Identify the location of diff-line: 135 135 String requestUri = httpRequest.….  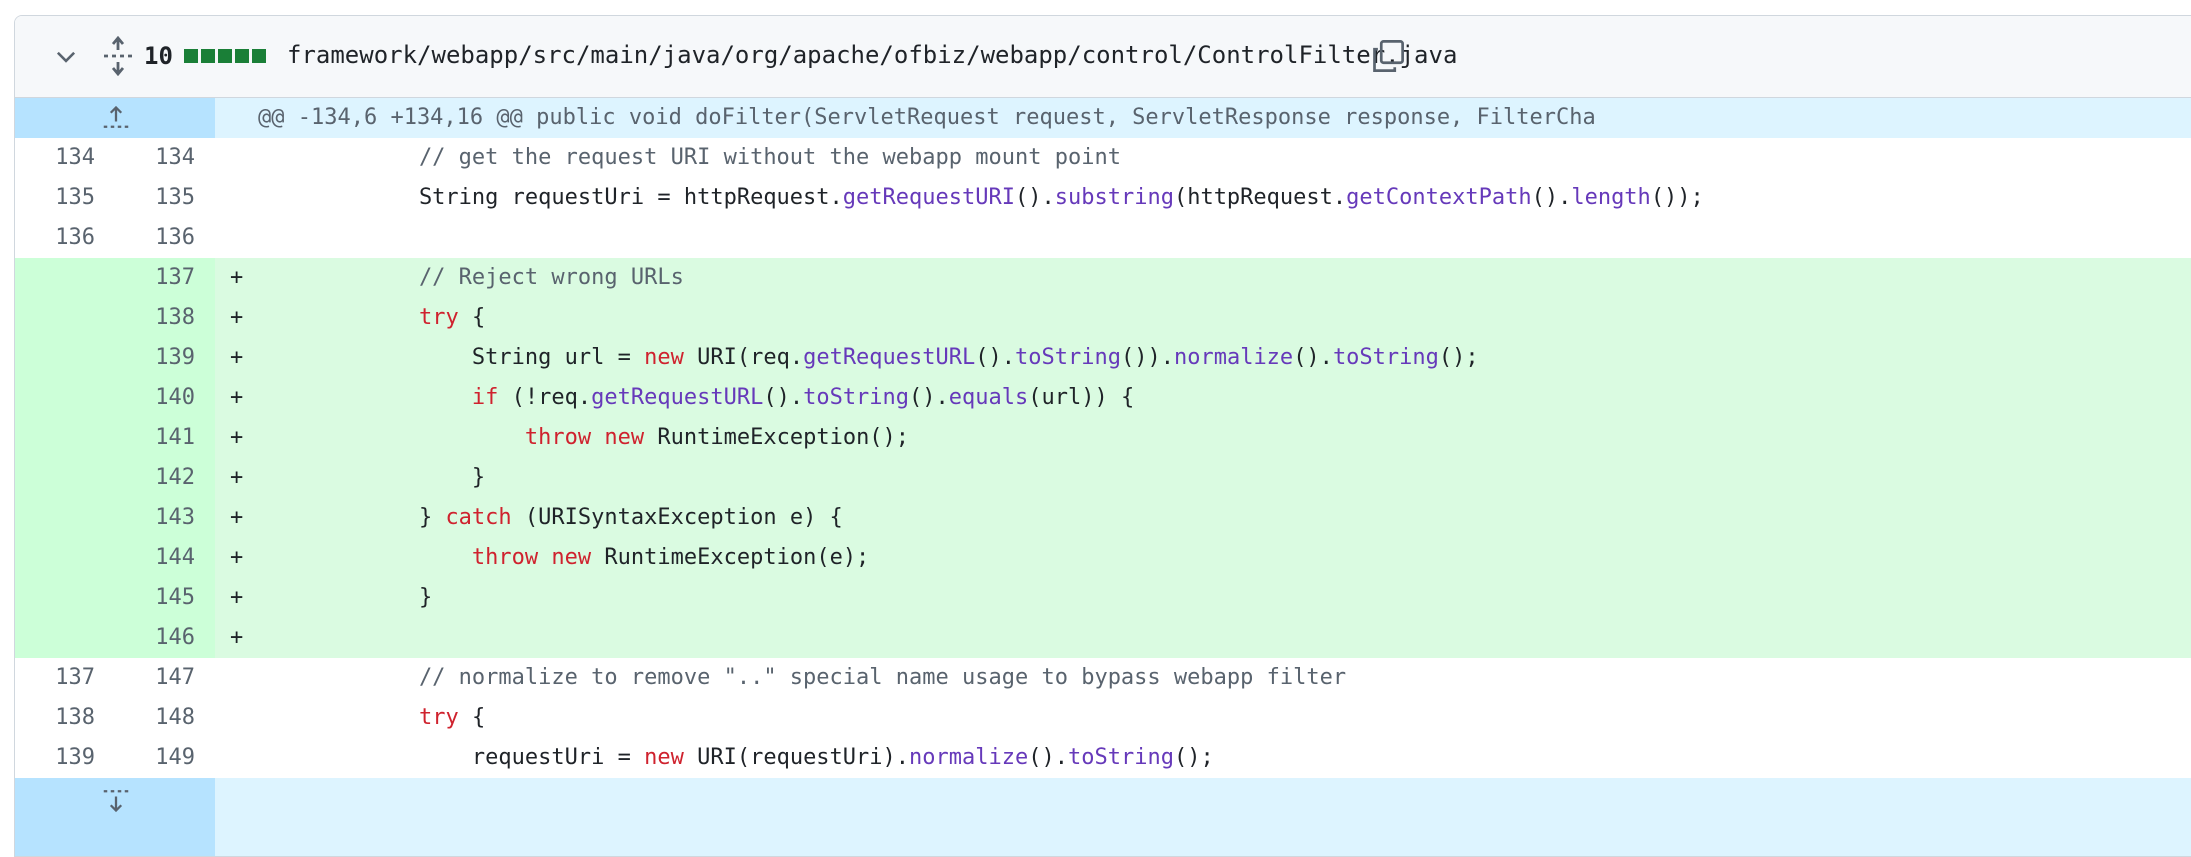
(1103, 198).